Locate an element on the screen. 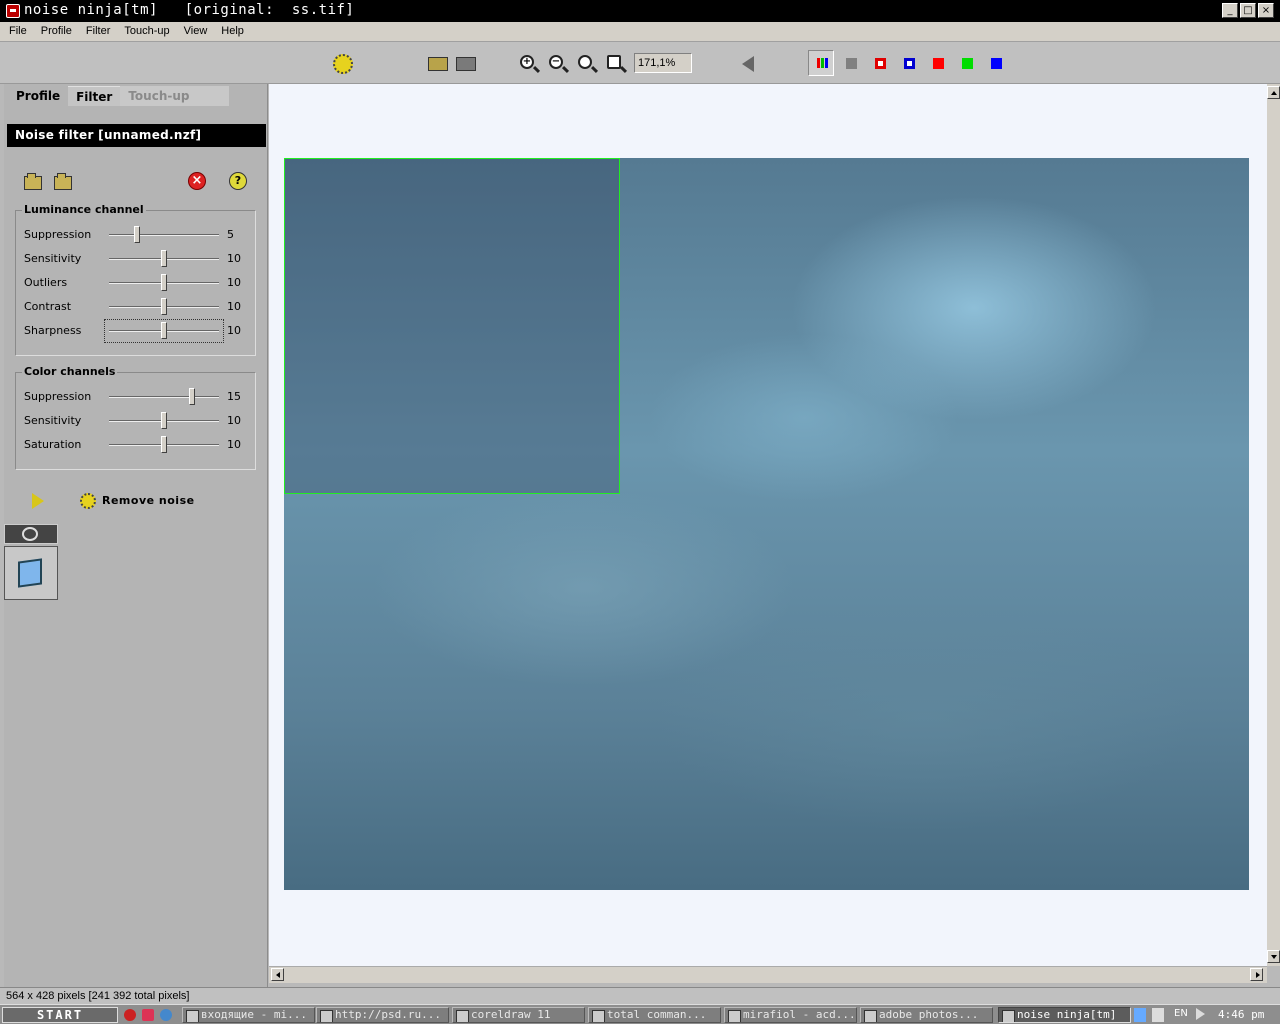 This screenshot has height=1024, width=1280. printer-icon is located at coordinates (438, 64).